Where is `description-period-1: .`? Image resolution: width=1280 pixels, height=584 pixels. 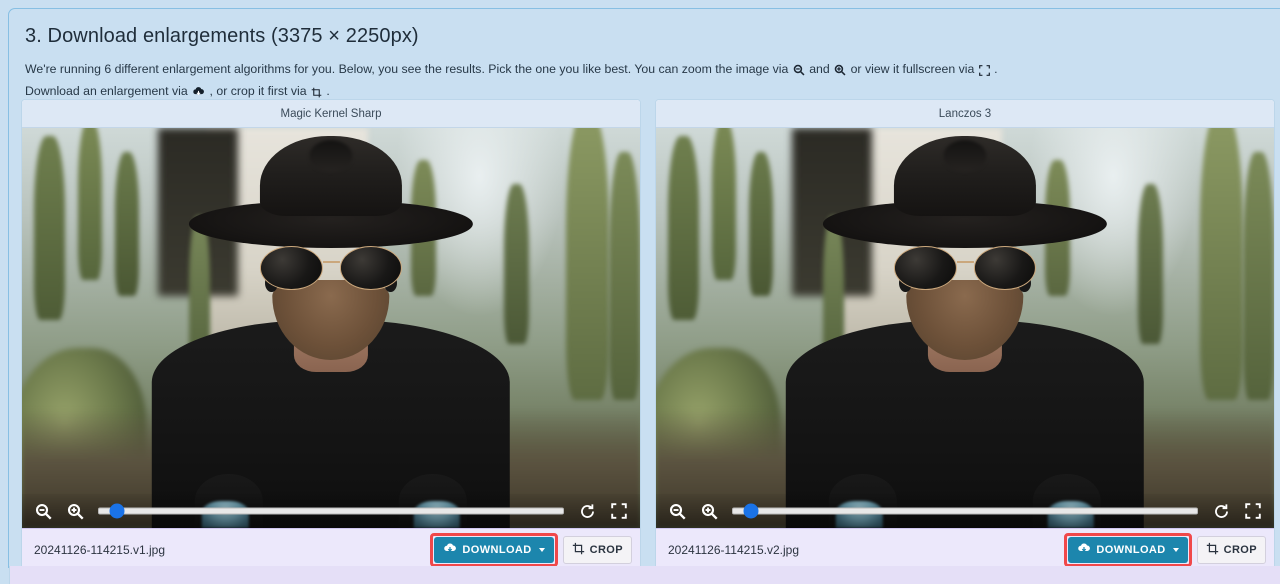 description-period-1: . is located at coordinates (996, 69).